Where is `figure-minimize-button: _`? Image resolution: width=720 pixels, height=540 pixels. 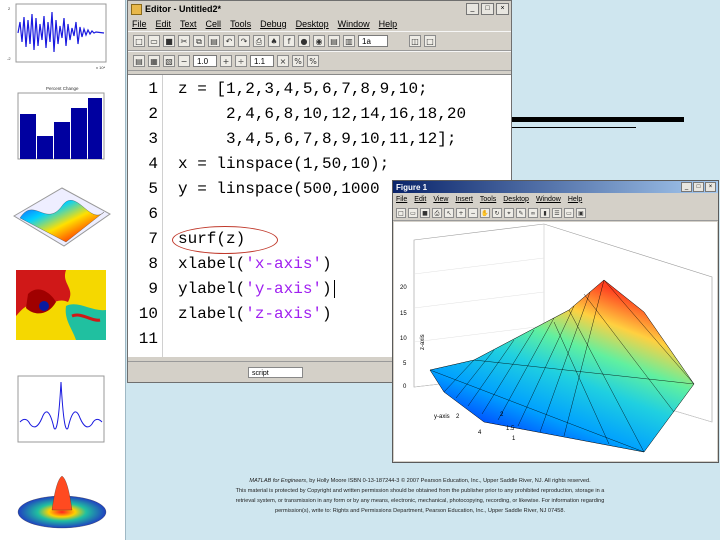
figure-minimize-button: _ is located at coordinates (686, 187).